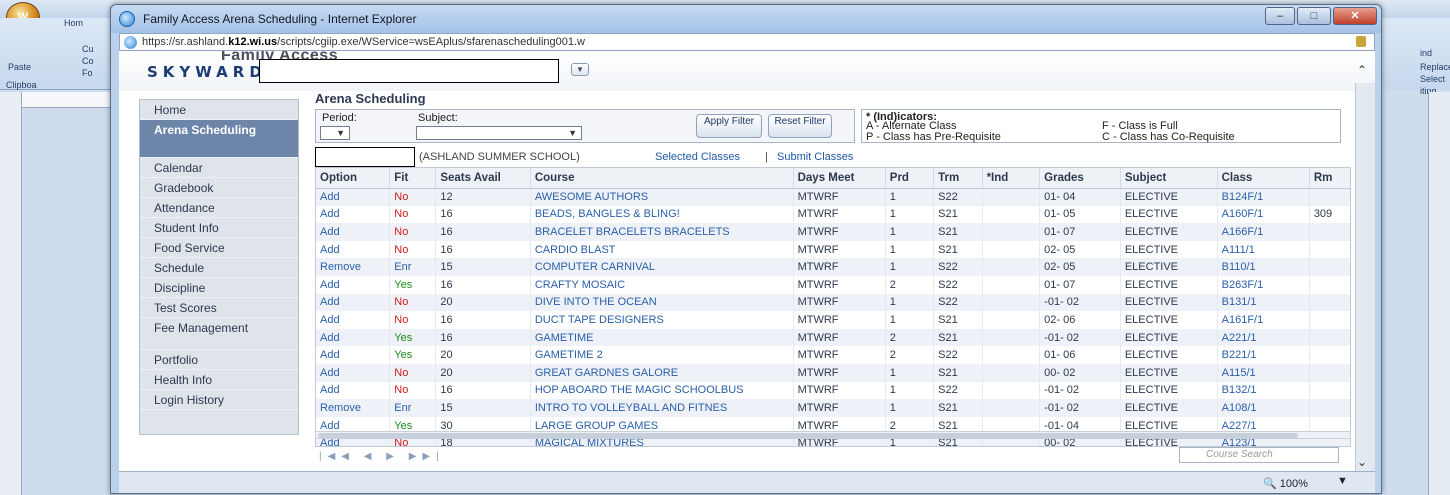  Describe the element at coordinates (1263, 178) in the screenshot. I see `col-class: Class` at that location.